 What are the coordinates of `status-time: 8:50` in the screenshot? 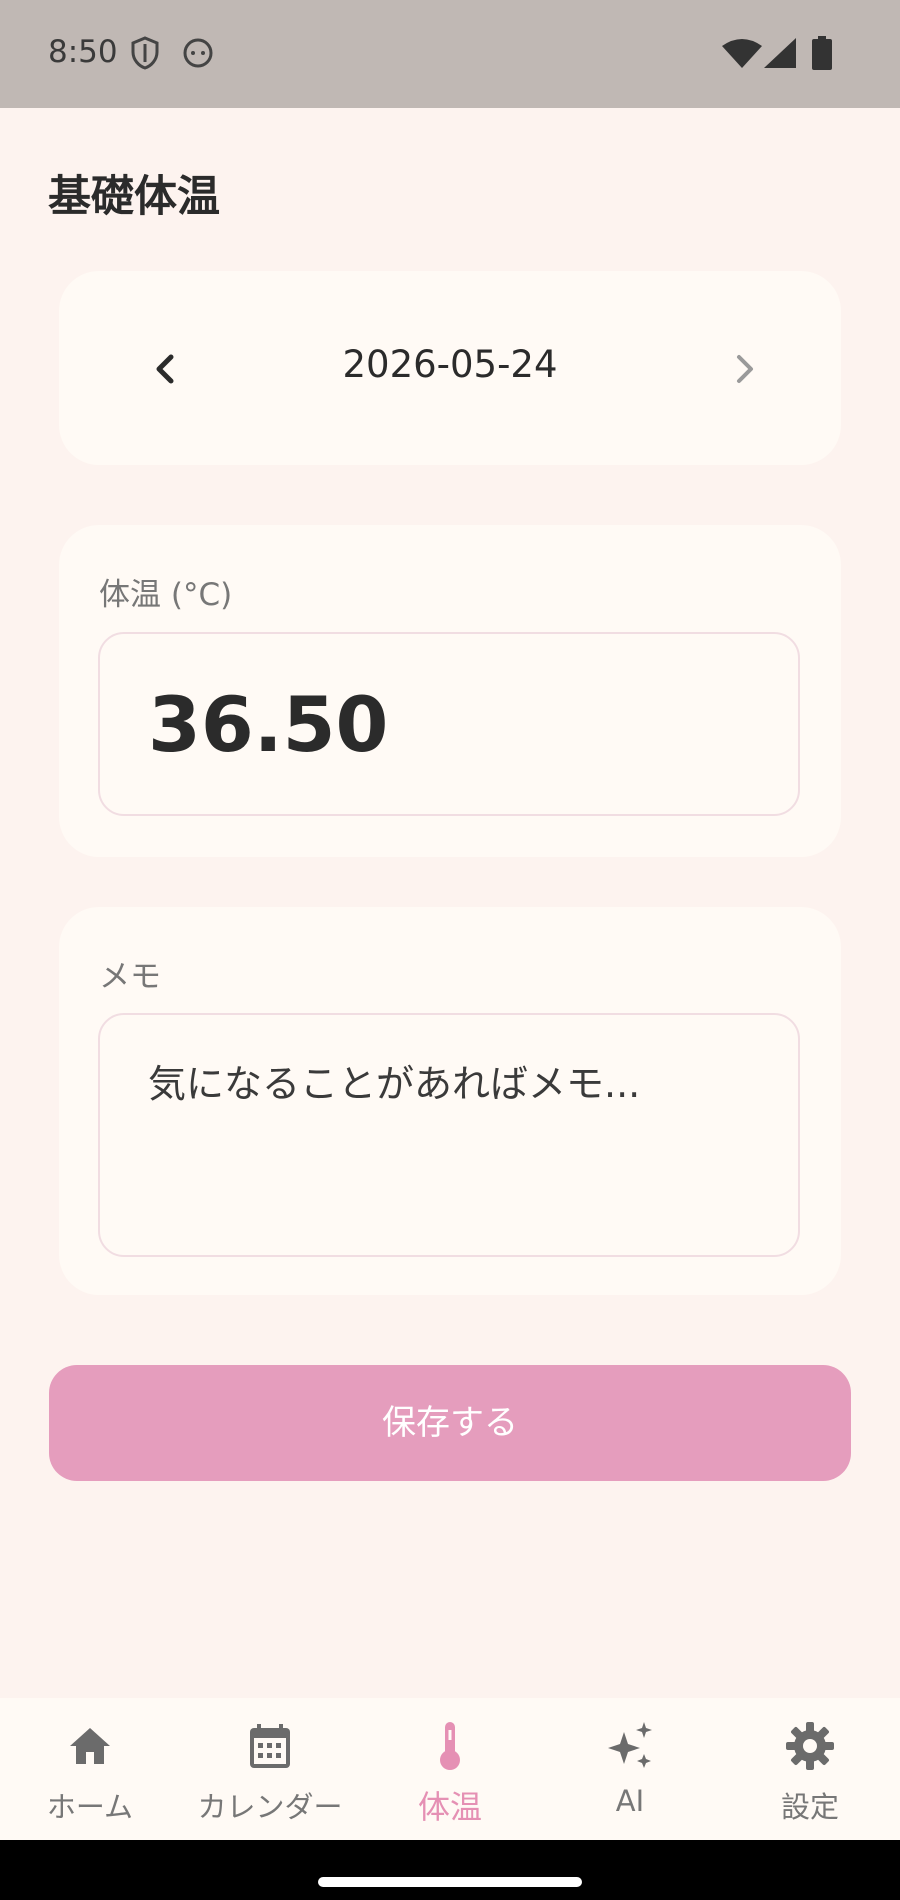 It's located at (83, 52).